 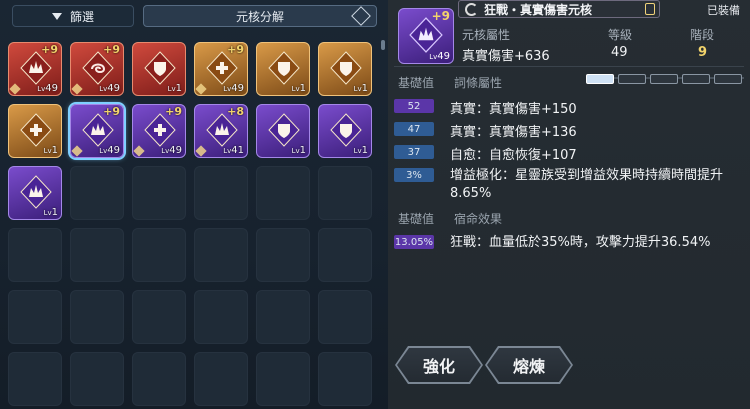 I want to click on core-level: Lv41, so click(x=233, y=150).